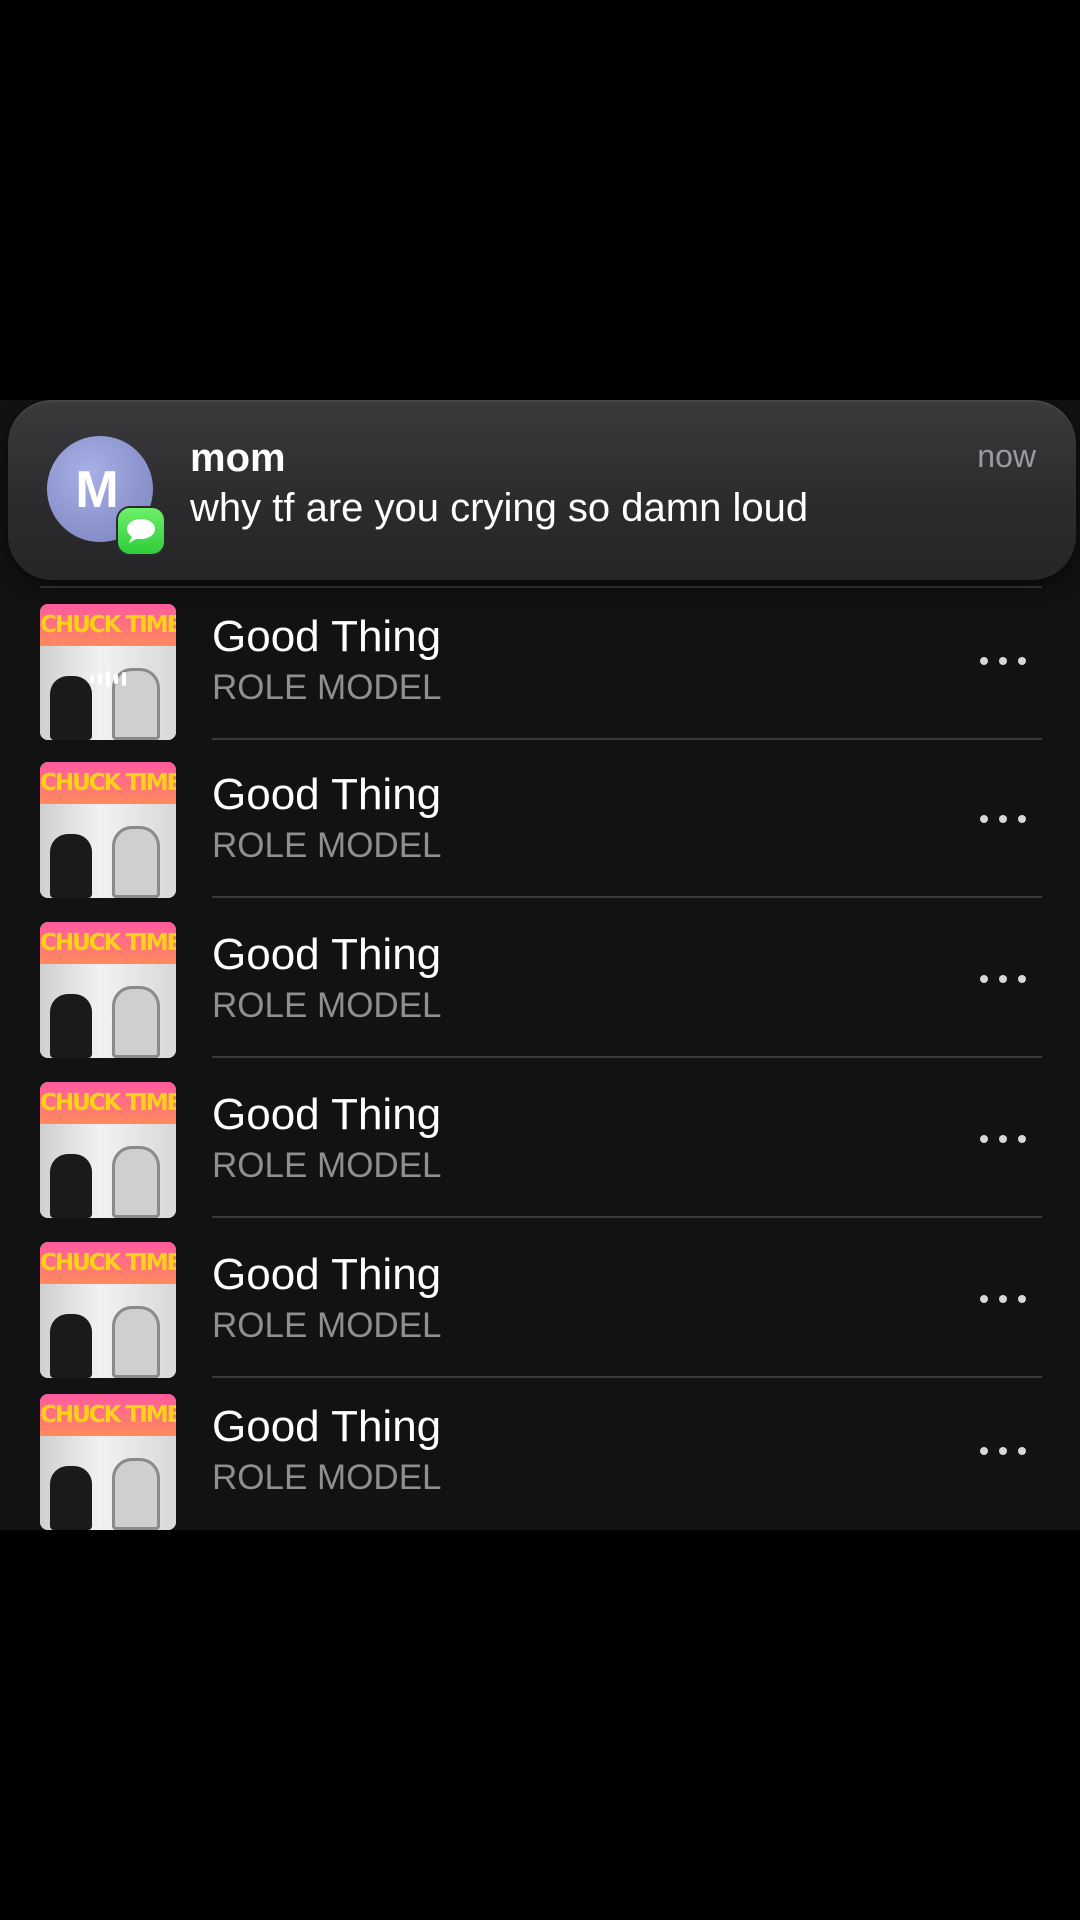 The width and height of the screenshot is (1080, 1920). Describe the element at coordinates (238, 458) in the screenshot. I see `notification-sender: mom` at that location.